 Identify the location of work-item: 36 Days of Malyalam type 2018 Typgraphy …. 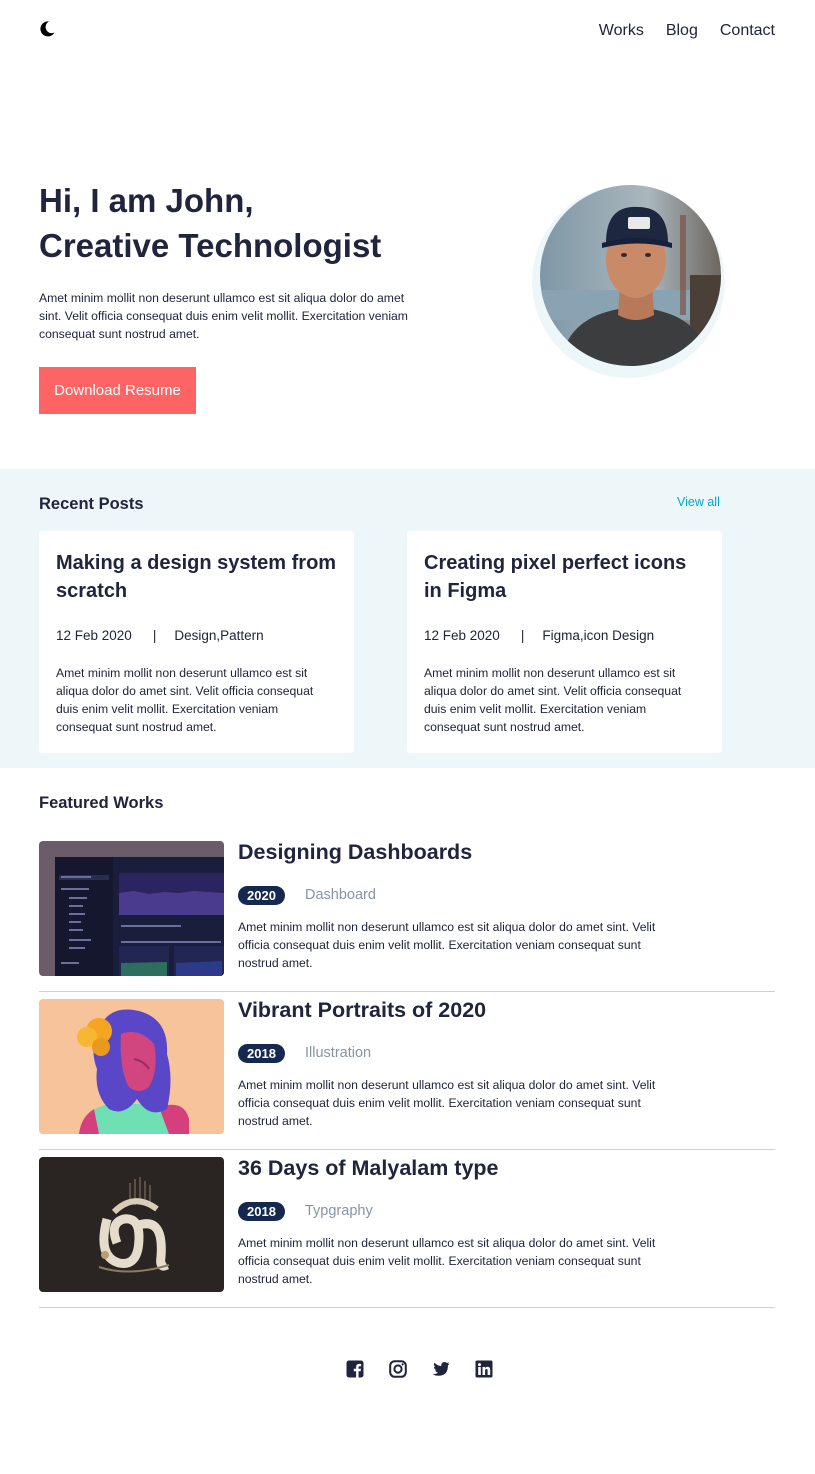
(407, 1232).